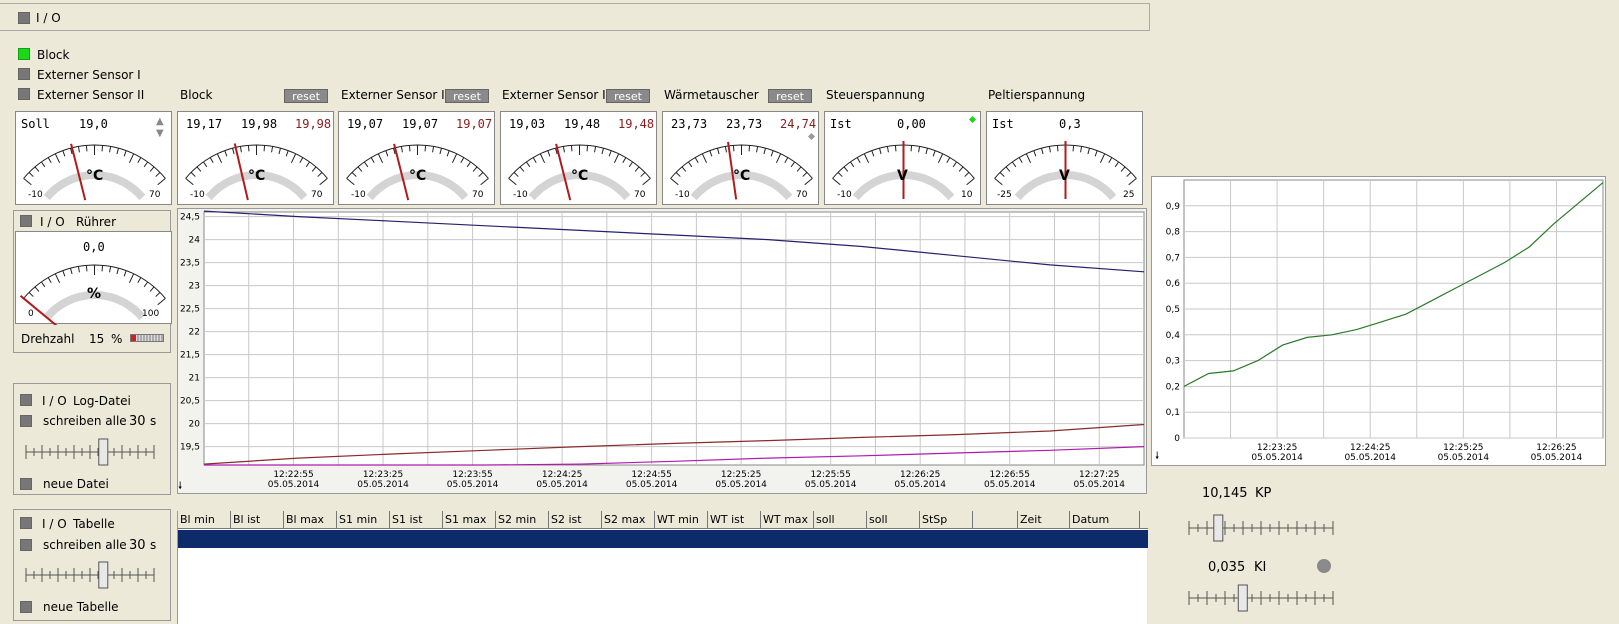 Image resolution: width=1619 pixels, height=624 pixels. What do you see at coordinates (24, 74) in the screenshot?
I see `sensor-led-ext1` at bounding box center [24, 74].